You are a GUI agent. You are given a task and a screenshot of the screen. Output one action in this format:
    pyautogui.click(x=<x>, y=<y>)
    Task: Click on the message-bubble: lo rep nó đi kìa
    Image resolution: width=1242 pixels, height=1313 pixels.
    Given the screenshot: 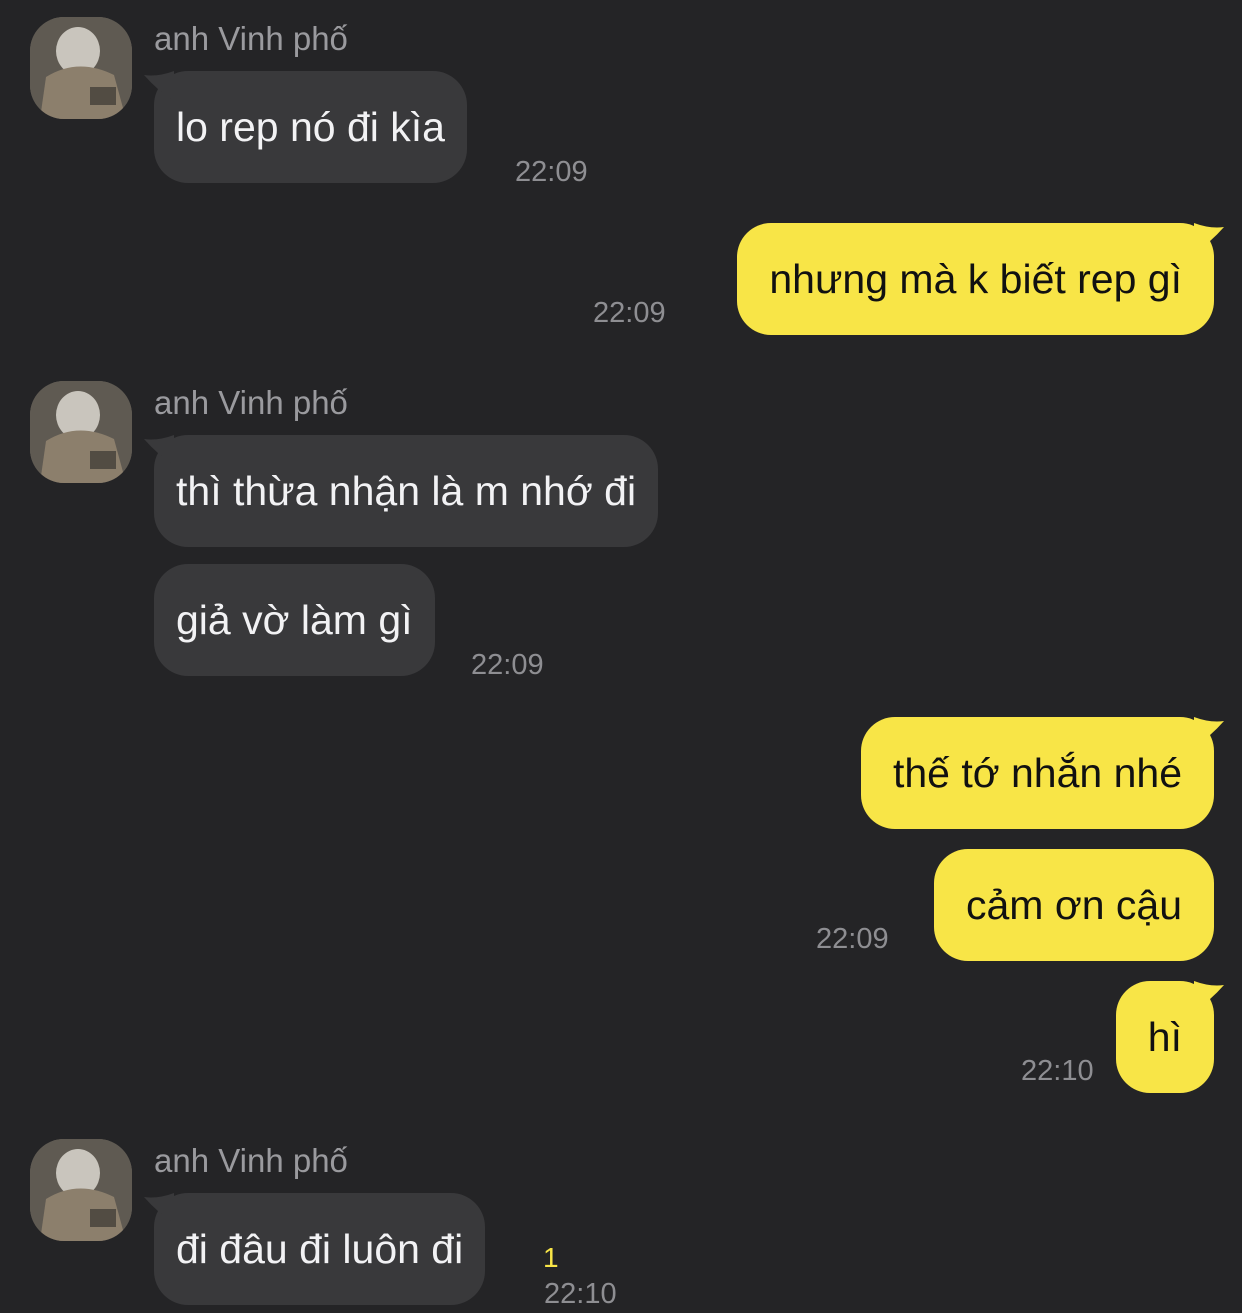 What is the action you would take?
    pyautogui.click(x=305, y=127)
    